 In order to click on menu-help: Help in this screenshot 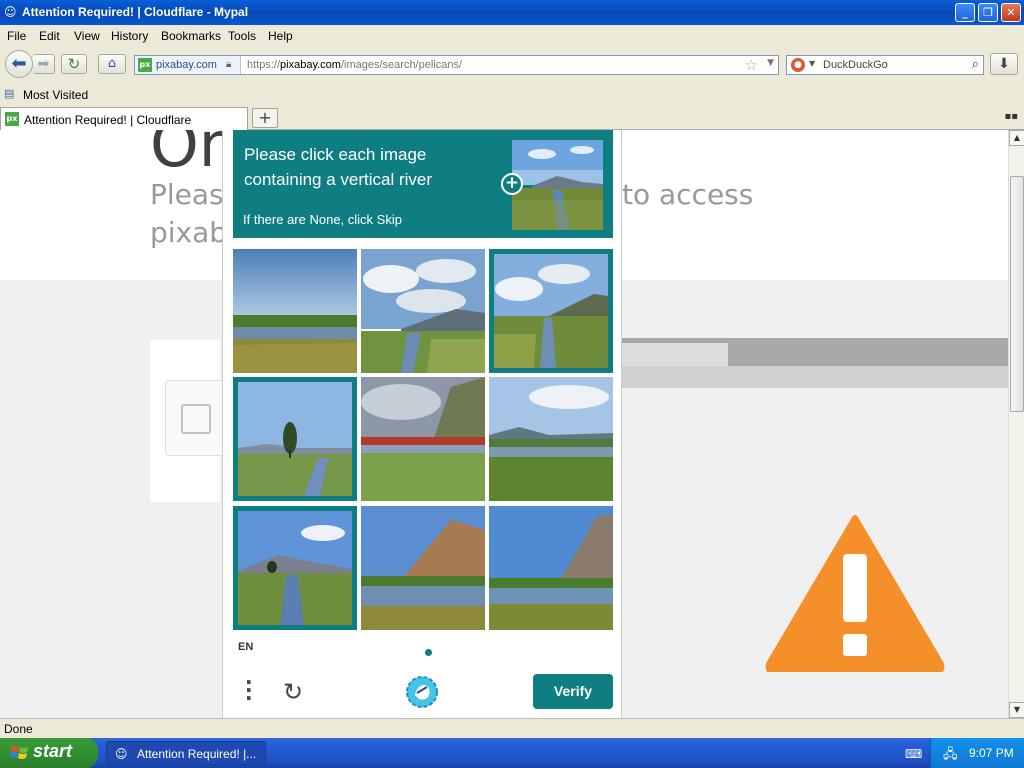, I will do `click(280, 36)`.